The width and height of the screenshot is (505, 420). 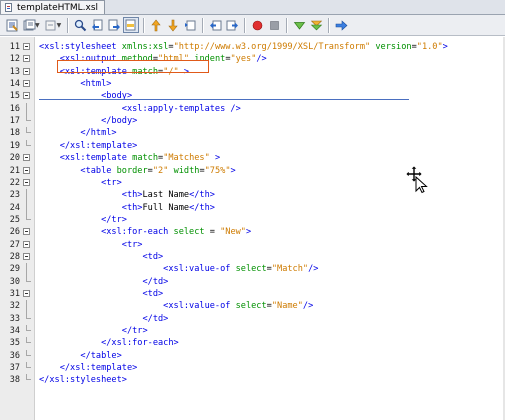 I want to click on line-number: 34, so click(x=14, y=331).